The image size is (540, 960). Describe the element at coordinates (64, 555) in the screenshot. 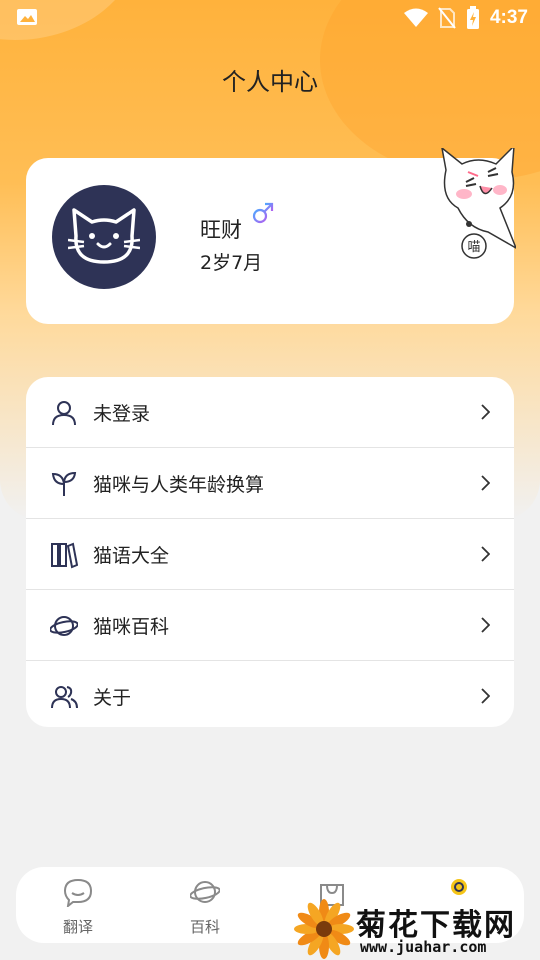

I see `books-icon` at that location.